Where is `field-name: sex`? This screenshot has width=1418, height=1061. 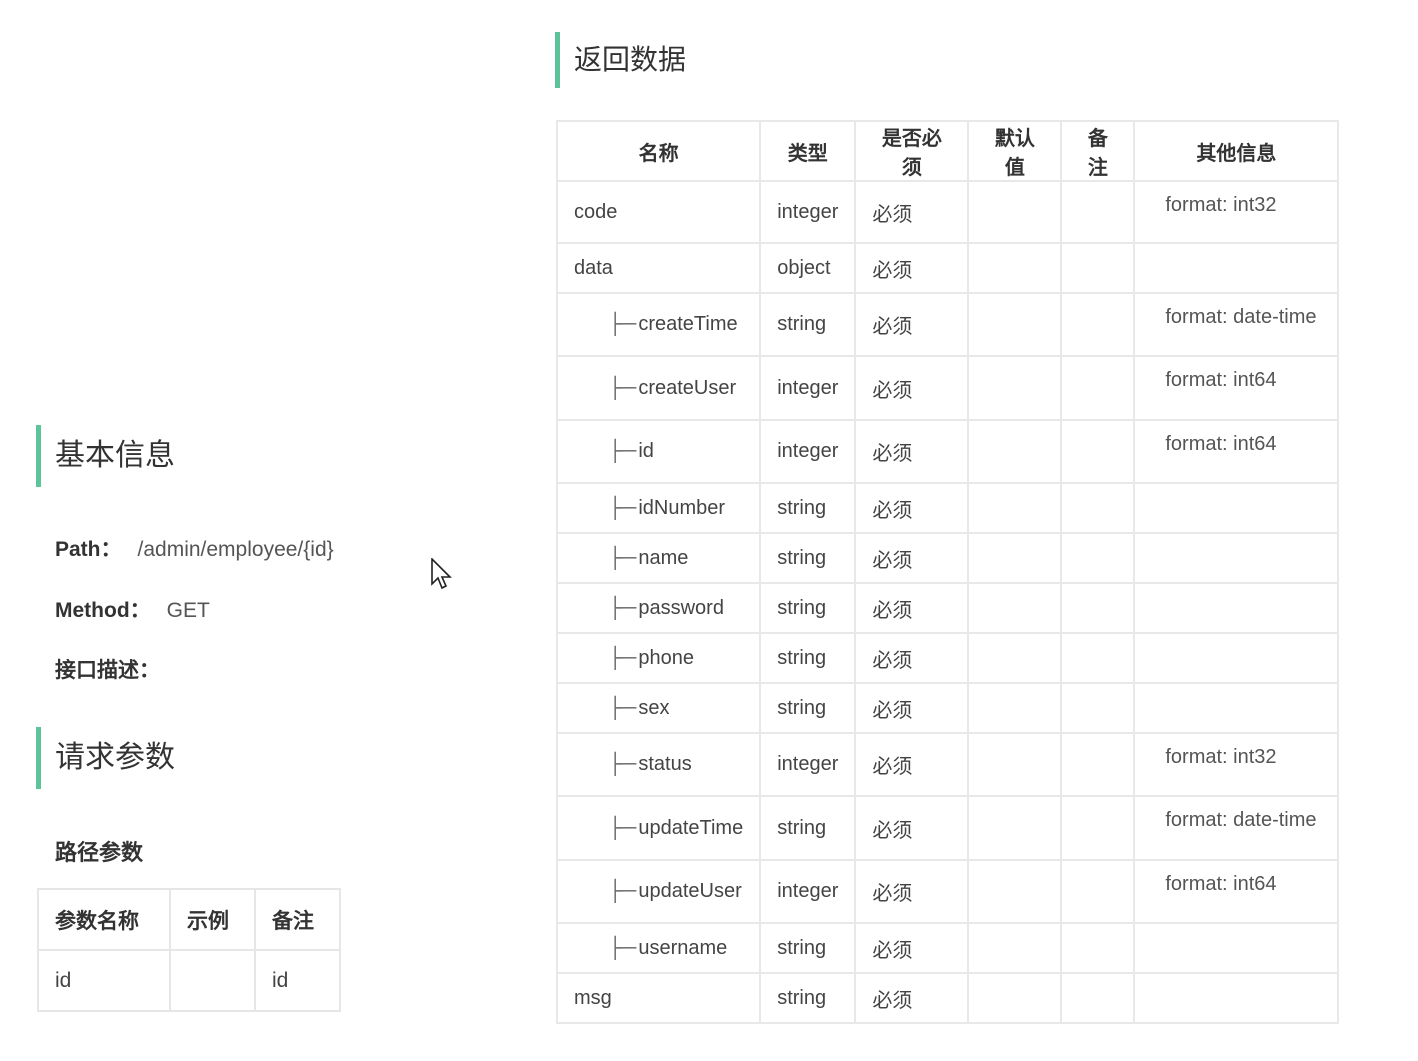 field-name: sex is located at coordinates (654, 707).